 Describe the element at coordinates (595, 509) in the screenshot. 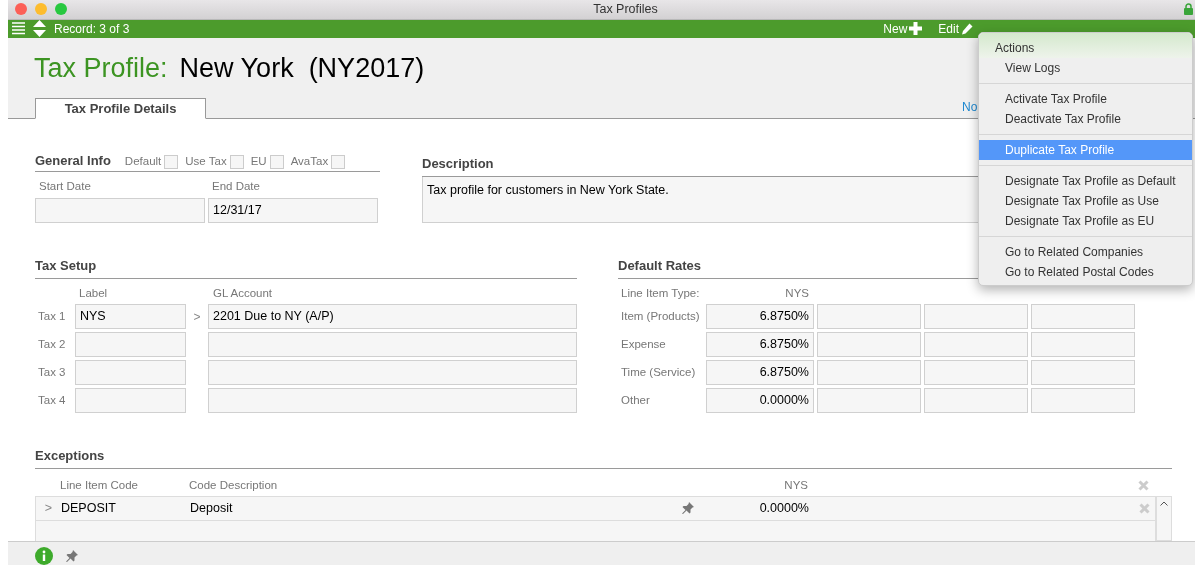

I see `table-row: > DEPOSIT Deposit 0.0000%` at that location.